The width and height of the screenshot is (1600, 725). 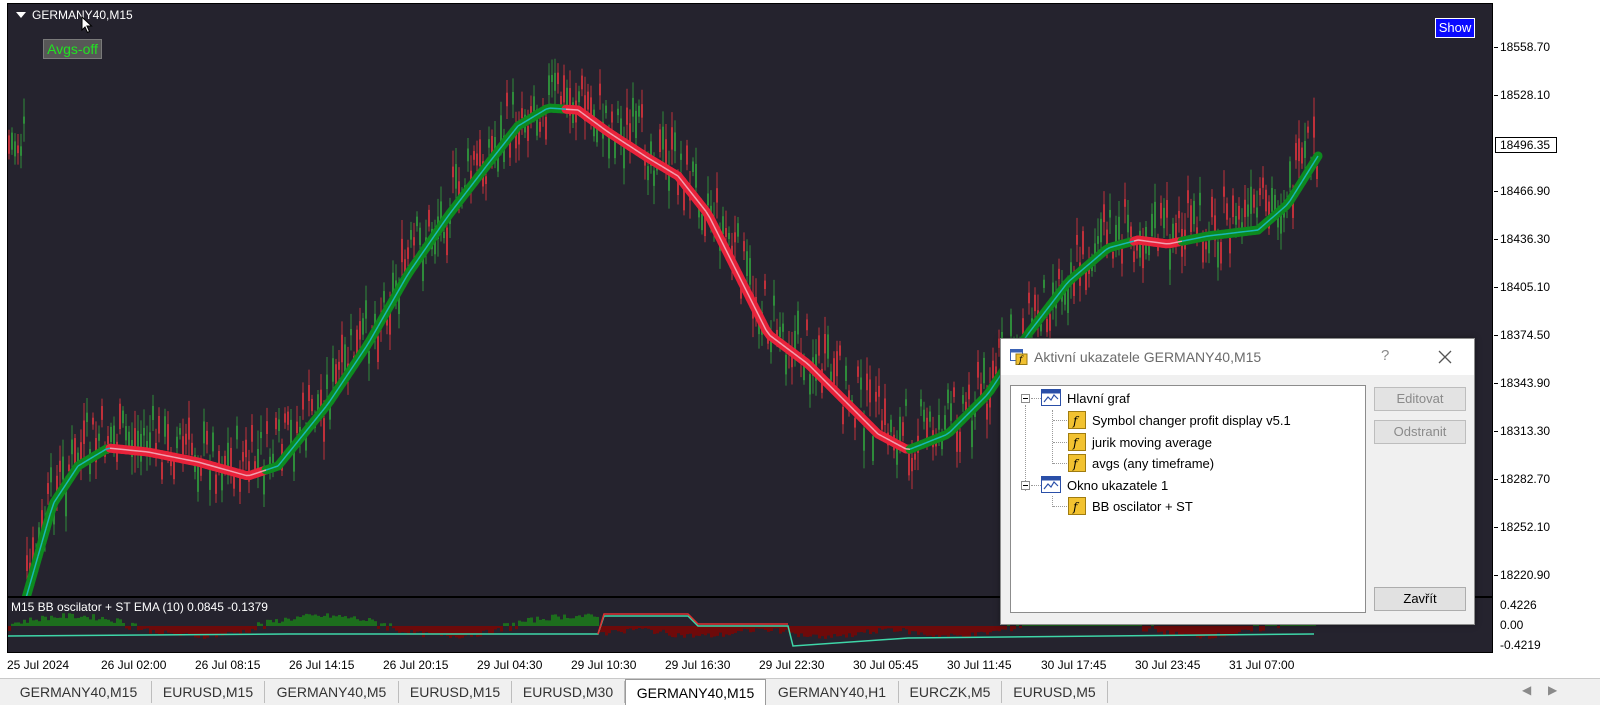 What do you see at coordinates (950, 692) in the screenshot?
I see `tab-eurczk-m5: EURCZK,M5` at bounding box center [950, 692].